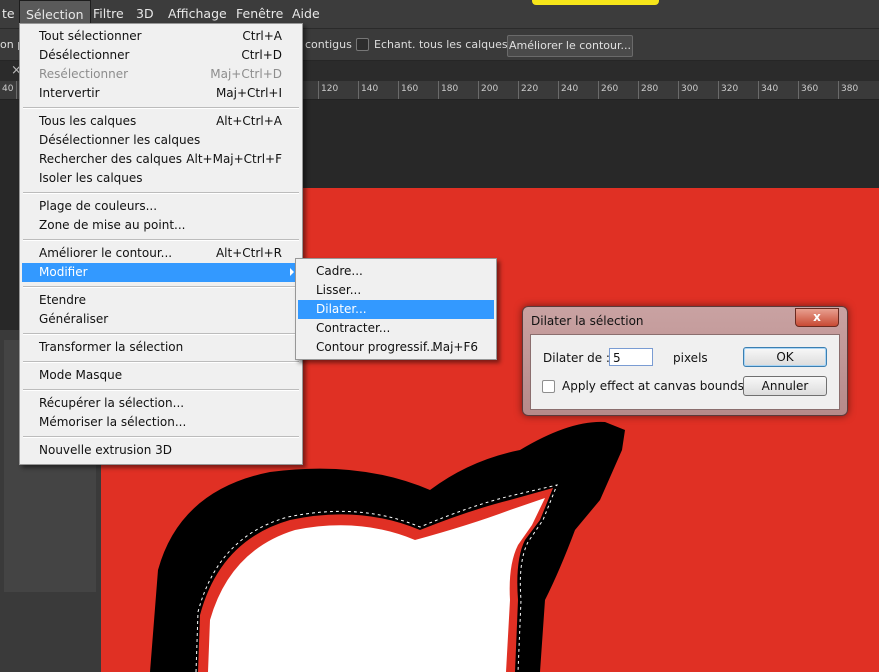  What do you see at coordinates (785, 357) in the screenshot?
I see `ok-button: OK` at bounding box center [785, 357].